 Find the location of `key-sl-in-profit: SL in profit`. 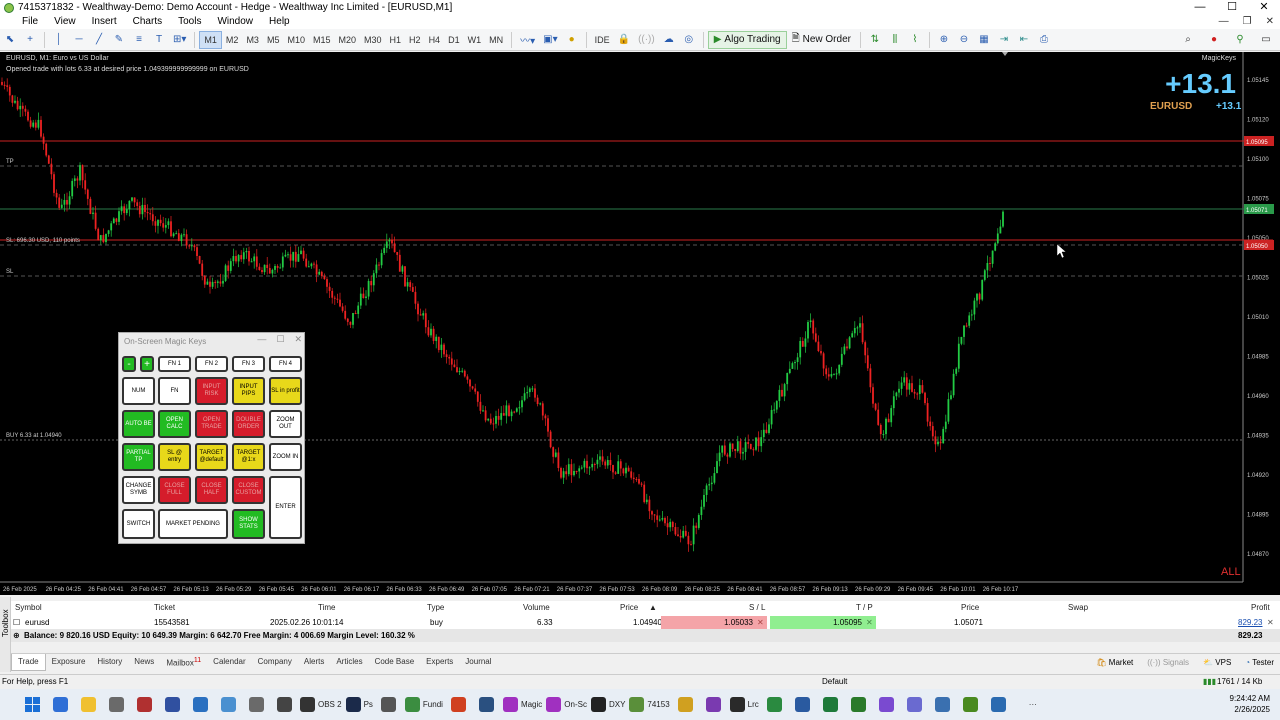

key-sl-in-profit: SL in profit is located at coordinates (285, 391).